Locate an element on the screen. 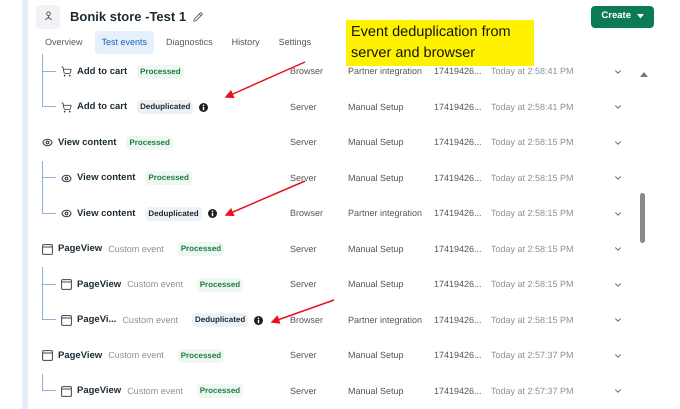  network-icon is located at coordinates (48, 16).